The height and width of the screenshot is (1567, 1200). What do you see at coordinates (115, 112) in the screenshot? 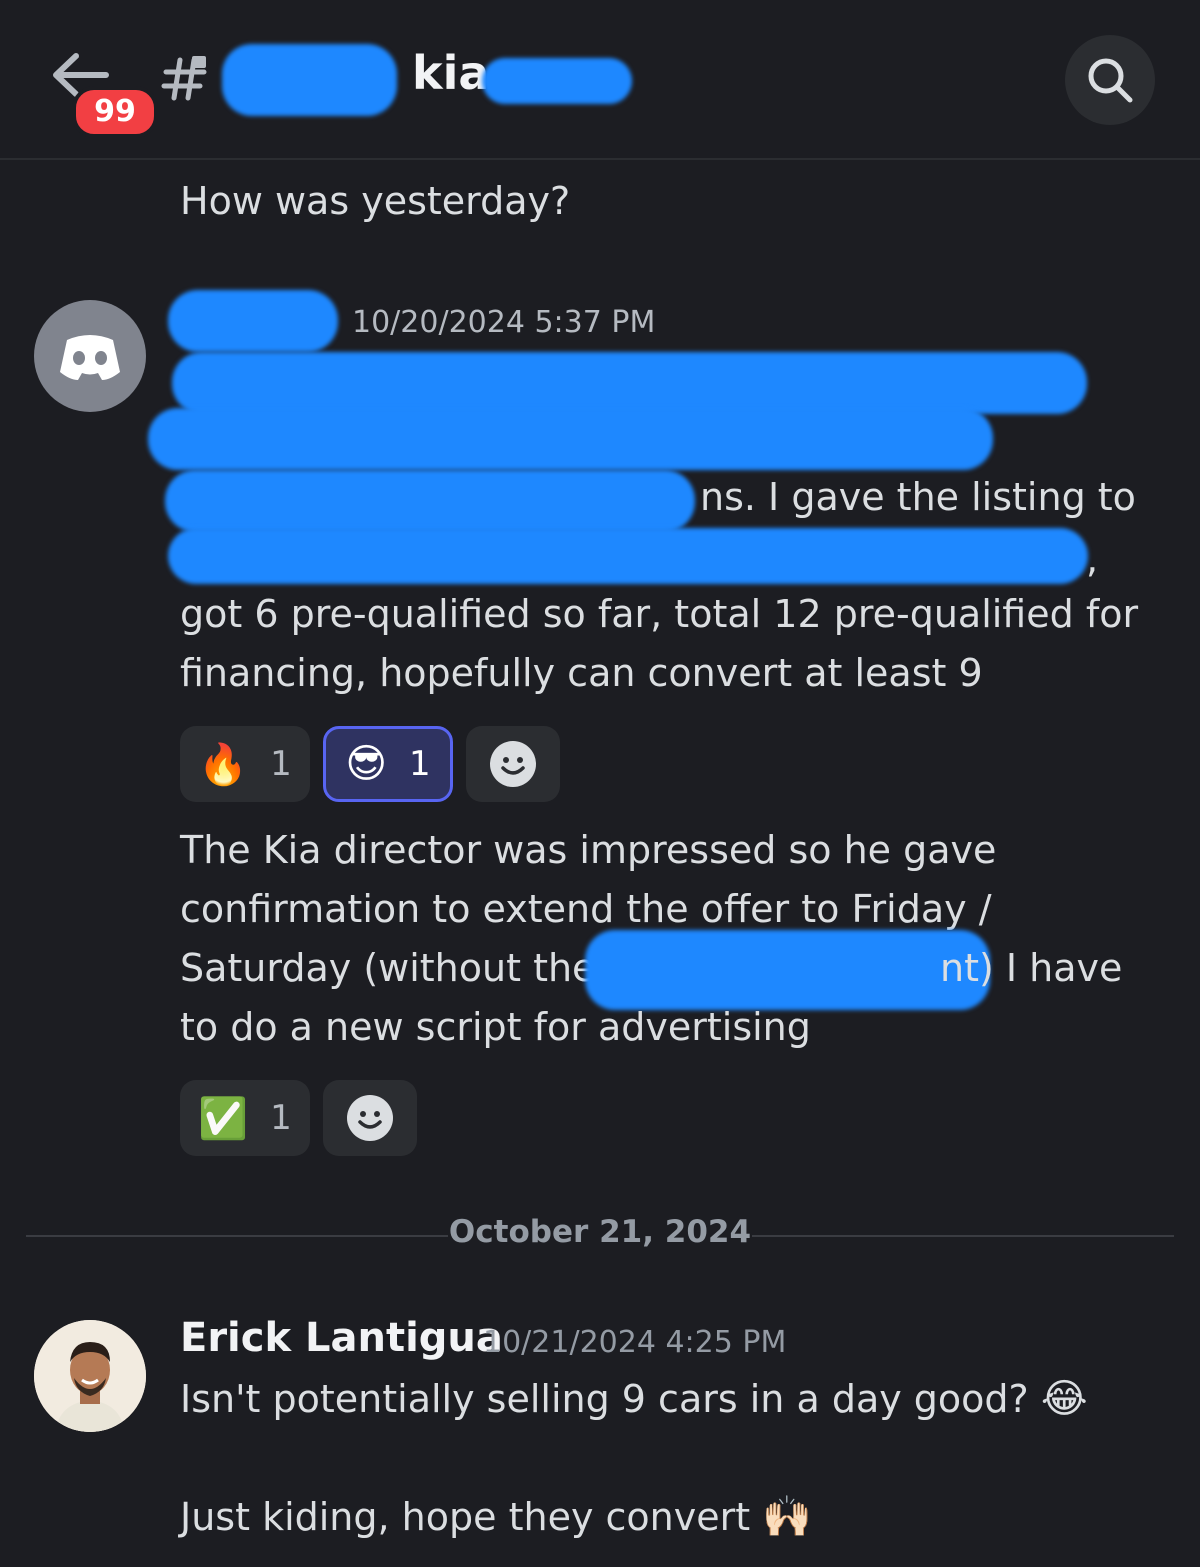
I see `unread-badge: 99` at bounding box center [115, 112].